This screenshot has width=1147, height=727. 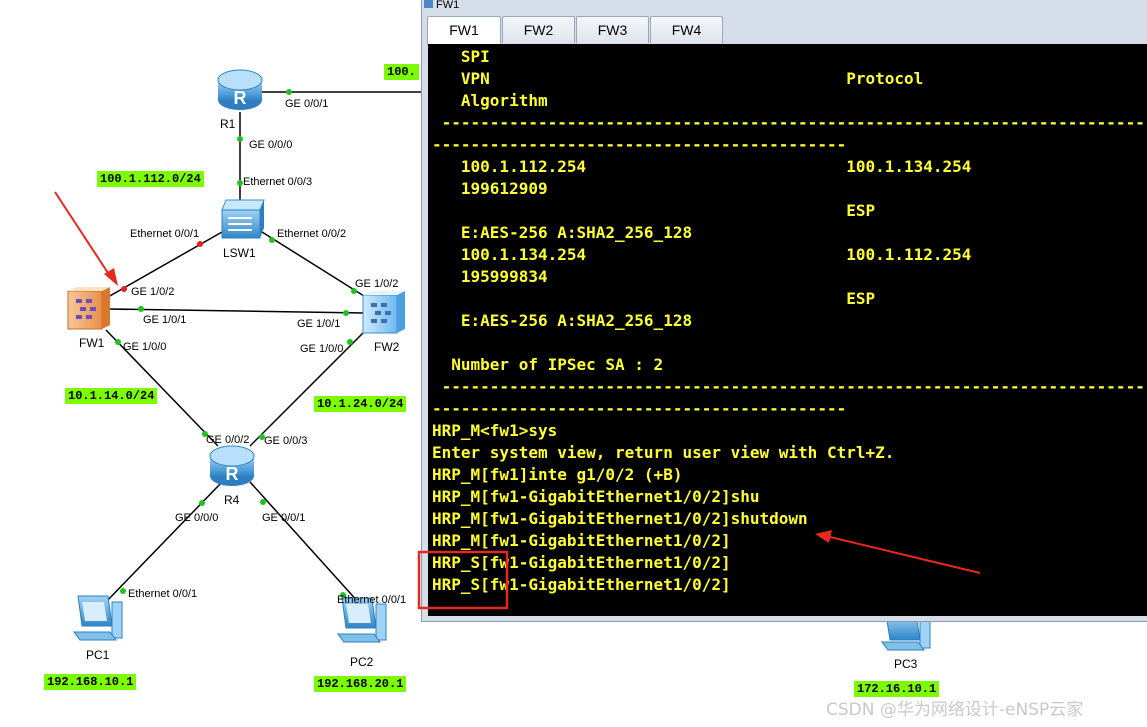 I want to click on device-label-r4: R4, so click(x=232, y=500).